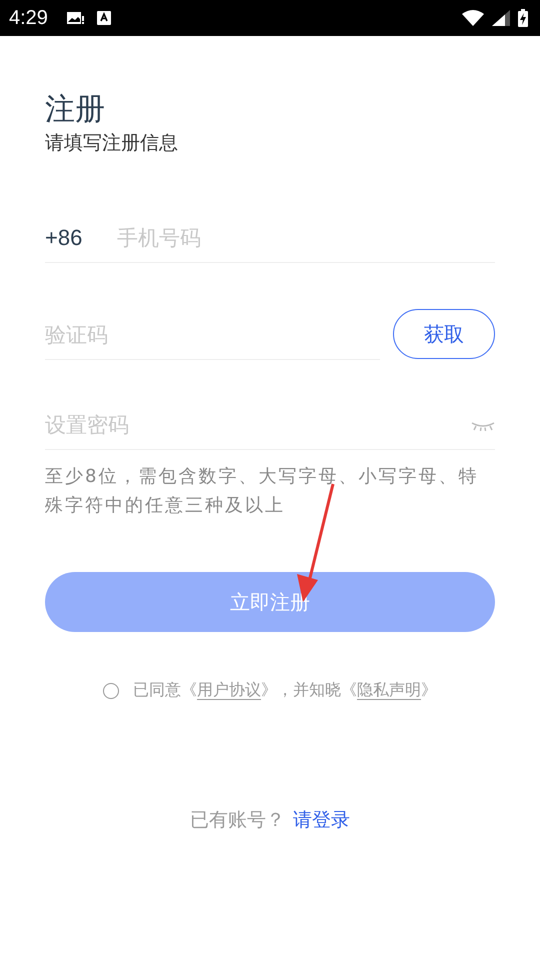 This screenshot has width=540, height=960. Describe the element at coordinates (483, 425) in the screenshot. I see `eye-closed-icon` at that location.